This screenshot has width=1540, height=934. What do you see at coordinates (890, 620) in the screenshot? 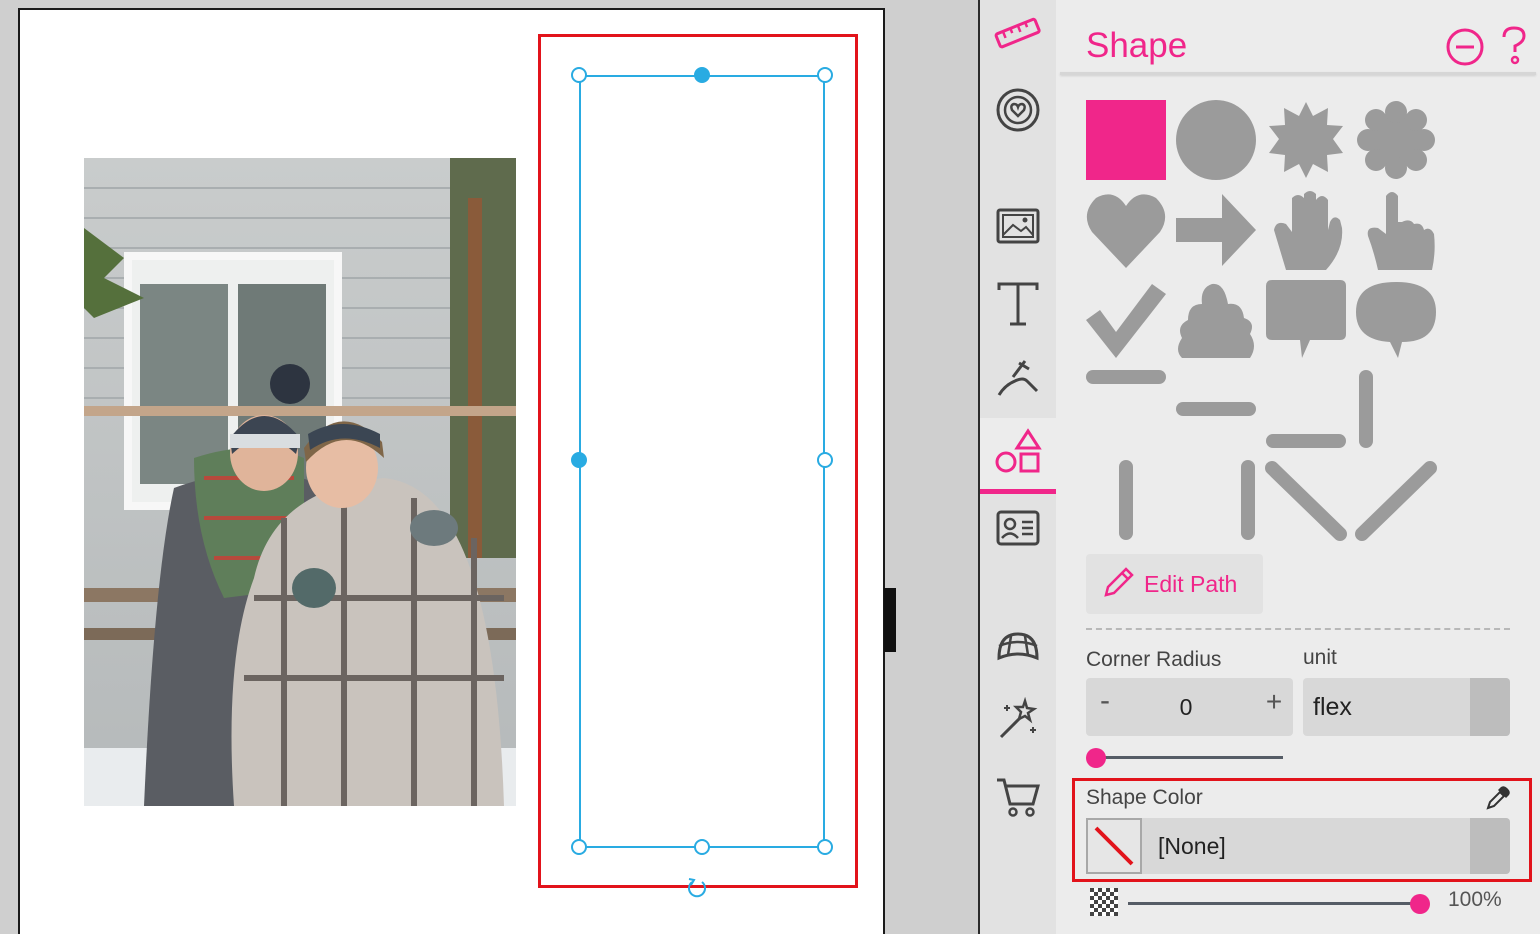
I see `page-resize-handle` at bounding box center [890, 620].